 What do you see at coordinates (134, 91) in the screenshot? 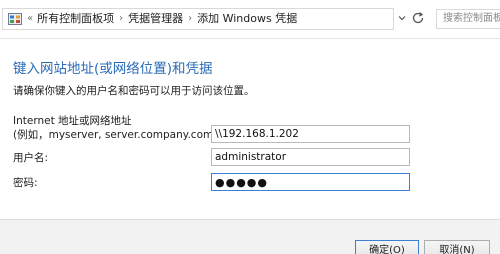
I see `page-description: 请确保你键入的用户名和密码可以用于访问该位置。` at bounding box center [134, 91].